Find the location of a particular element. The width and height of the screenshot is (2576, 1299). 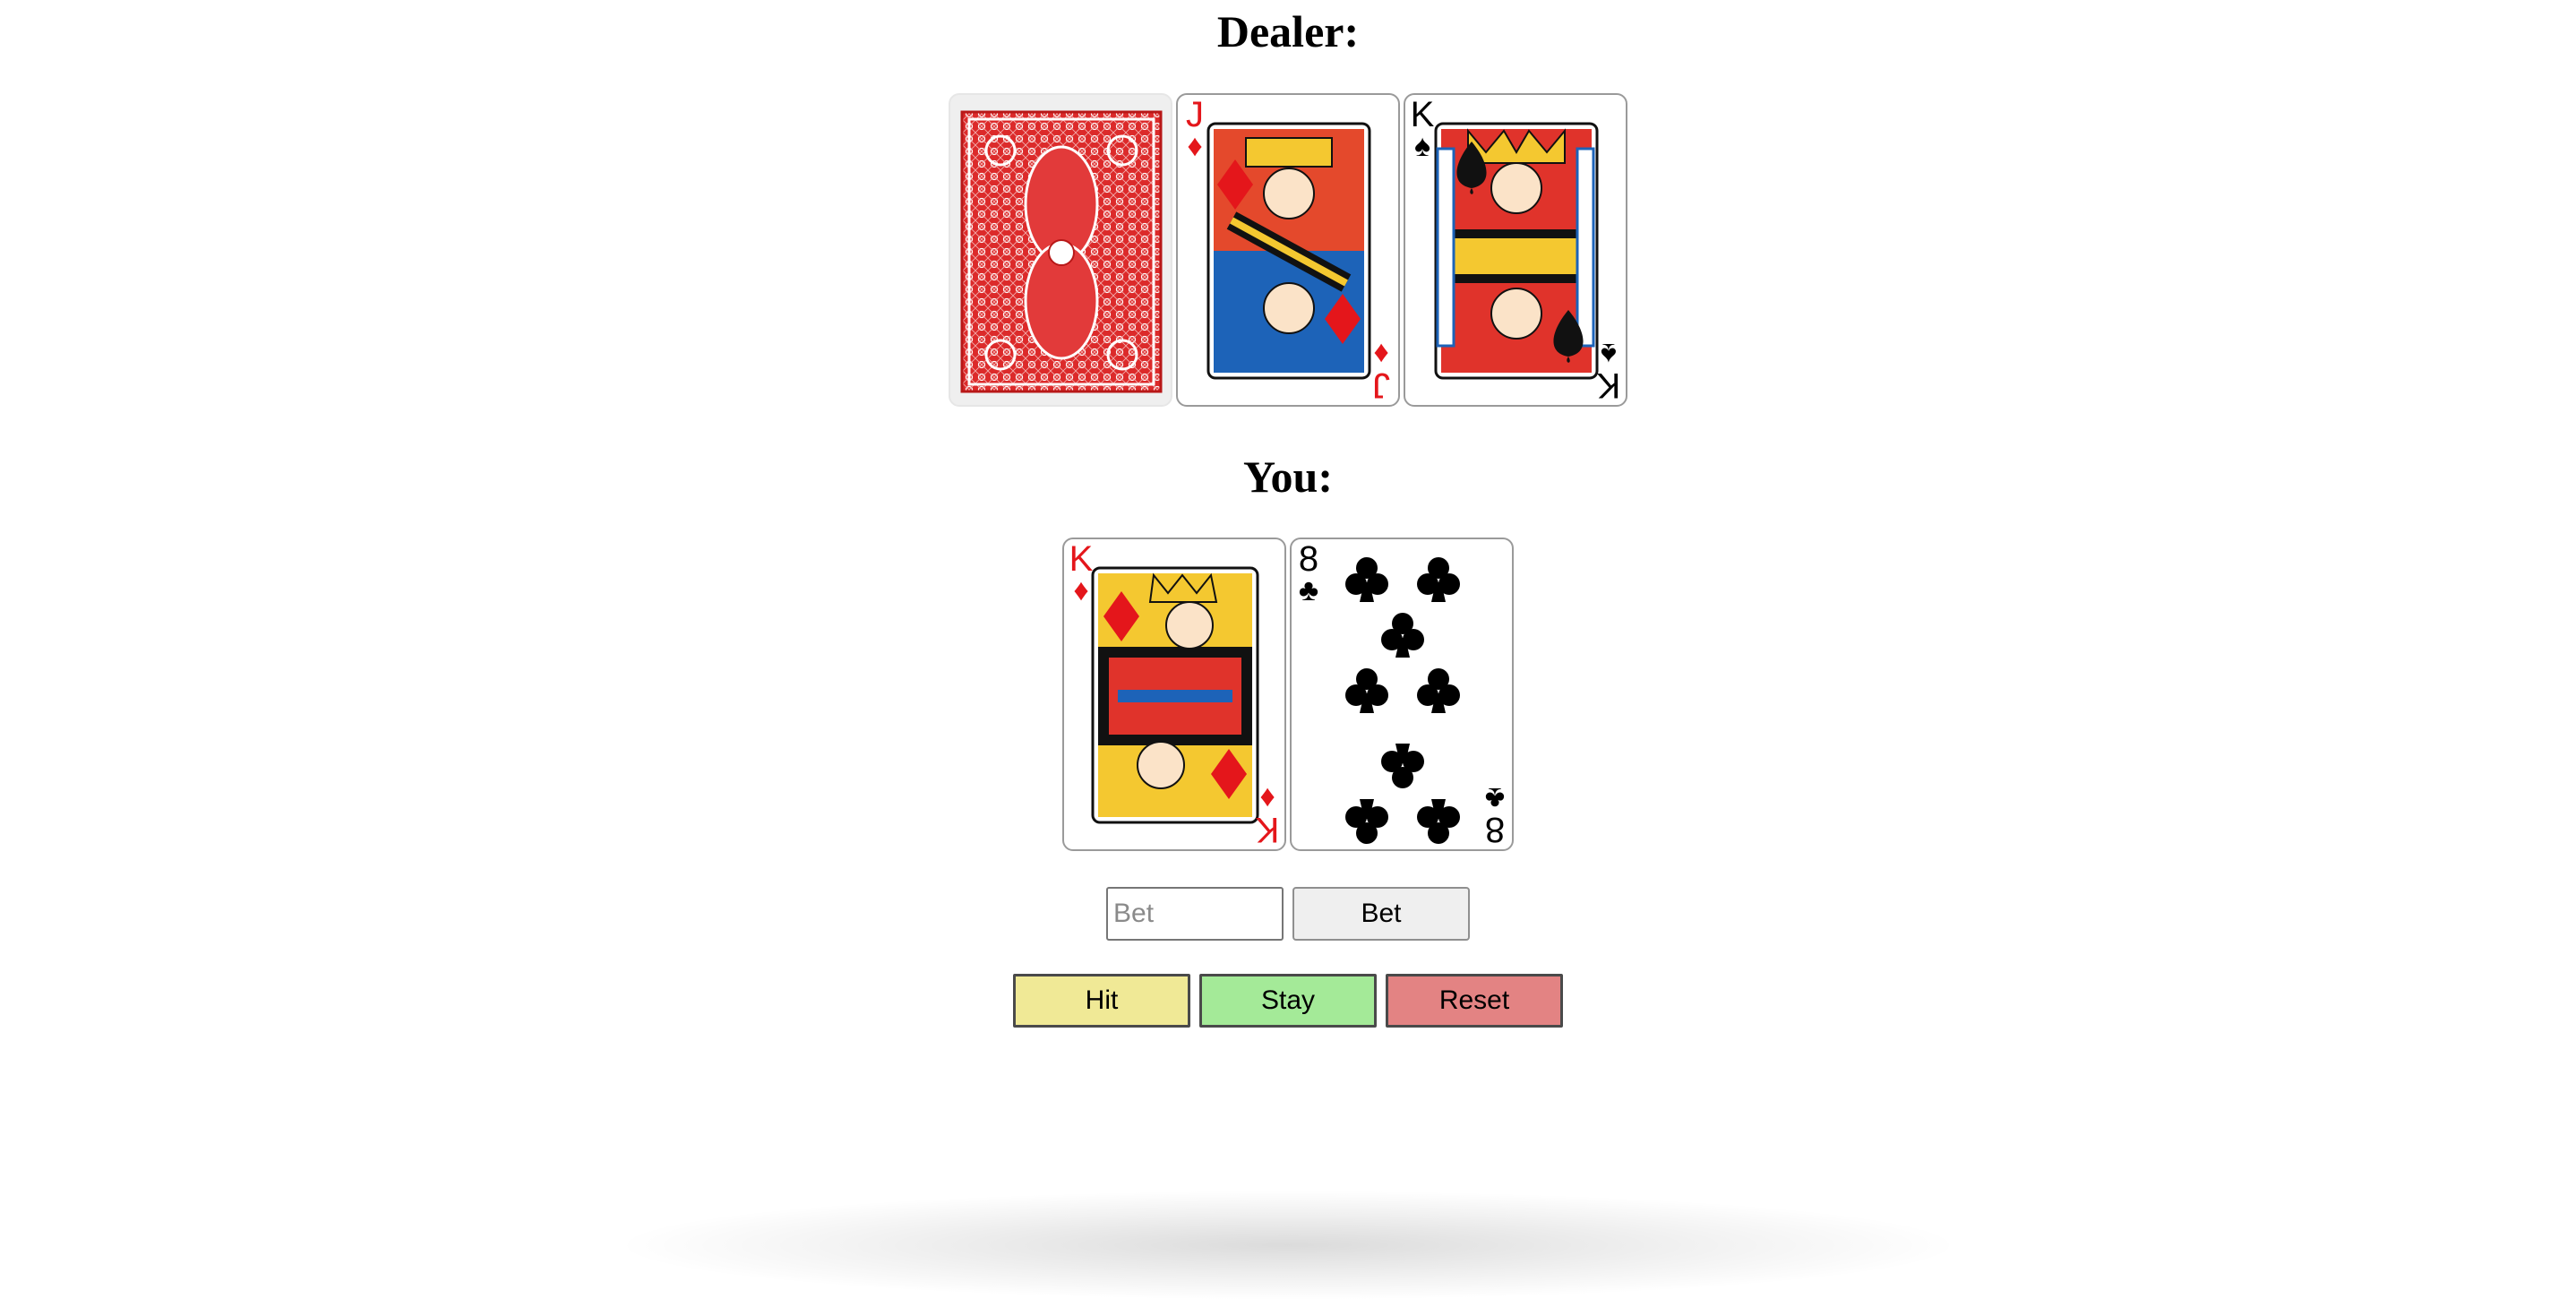

card-corner-bottom: K ♦ is located at coordinates (1267, 815).